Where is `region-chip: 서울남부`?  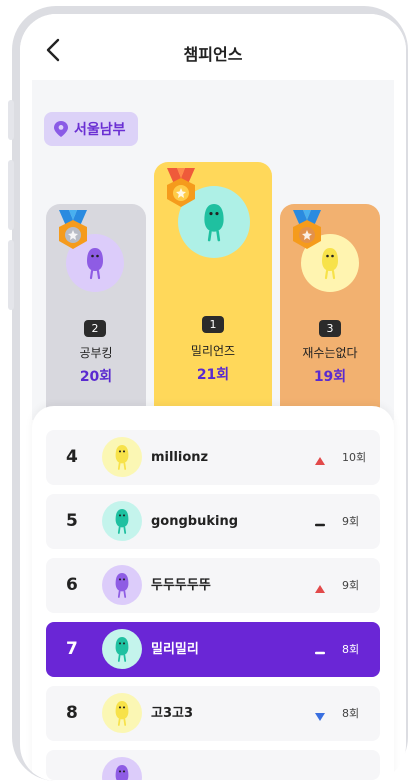 region-chip: 서울남부 is located at coordinates (91, 129).